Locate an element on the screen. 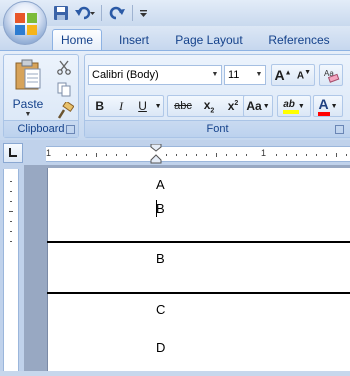  table-row-3-line-2: D is located at coordinates (160, 347).